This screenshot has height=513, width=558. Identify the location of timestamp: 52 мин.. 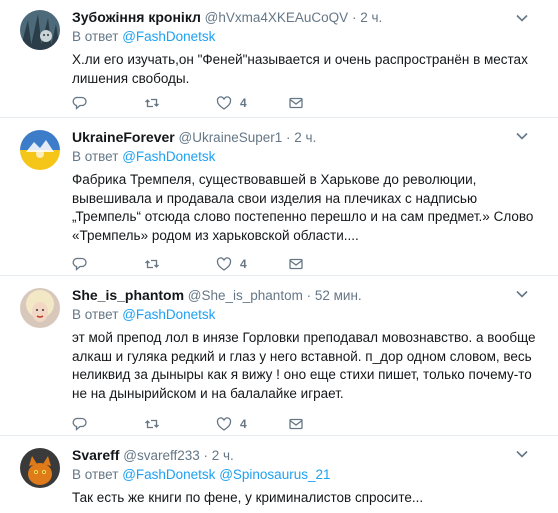
(338, 295).